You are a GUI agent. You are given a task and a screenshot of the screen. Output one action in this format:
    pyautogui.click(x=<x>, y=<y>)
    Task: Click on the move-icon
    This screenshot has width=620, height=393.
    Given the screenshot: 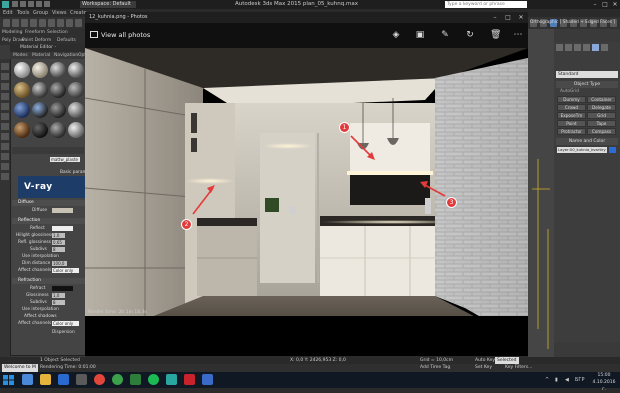 What is the action you would take?
    pyautogui.click(x=69, y=23)
    